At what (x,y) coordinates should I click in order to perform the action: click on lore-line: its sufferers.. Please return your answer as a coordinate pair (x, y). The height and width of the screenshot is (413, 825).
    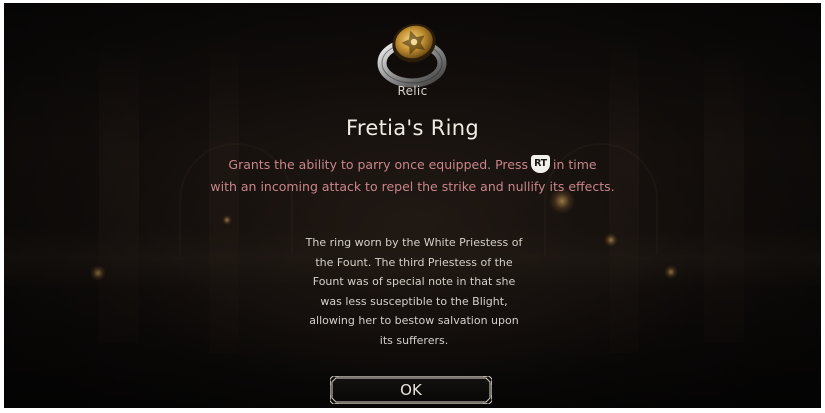
    Looking at the image, I should click on (414, 340).